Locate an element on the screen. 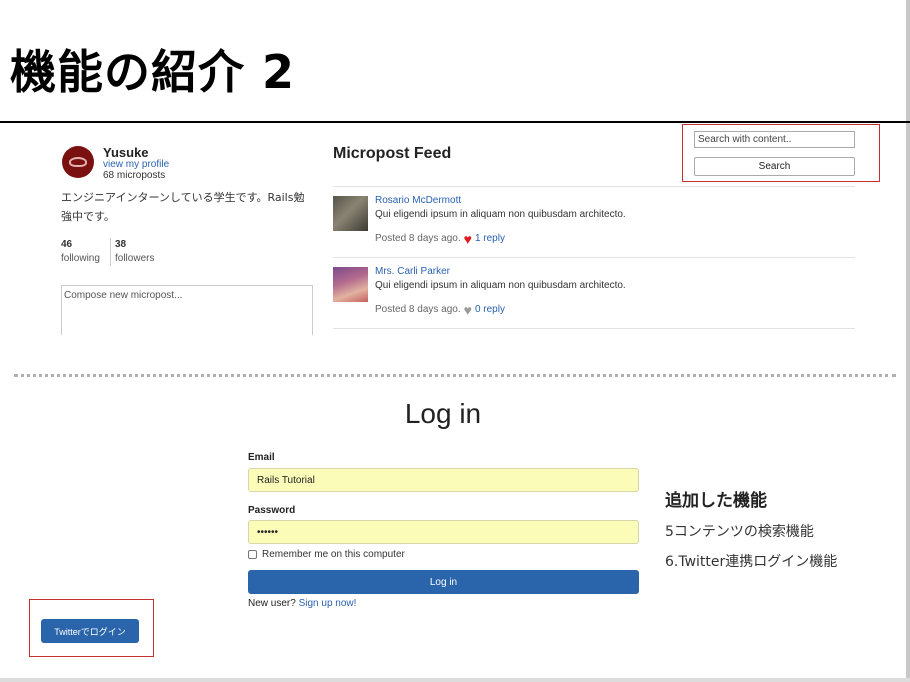  reply-link: 0 reply is located at coordinates (490, 309).